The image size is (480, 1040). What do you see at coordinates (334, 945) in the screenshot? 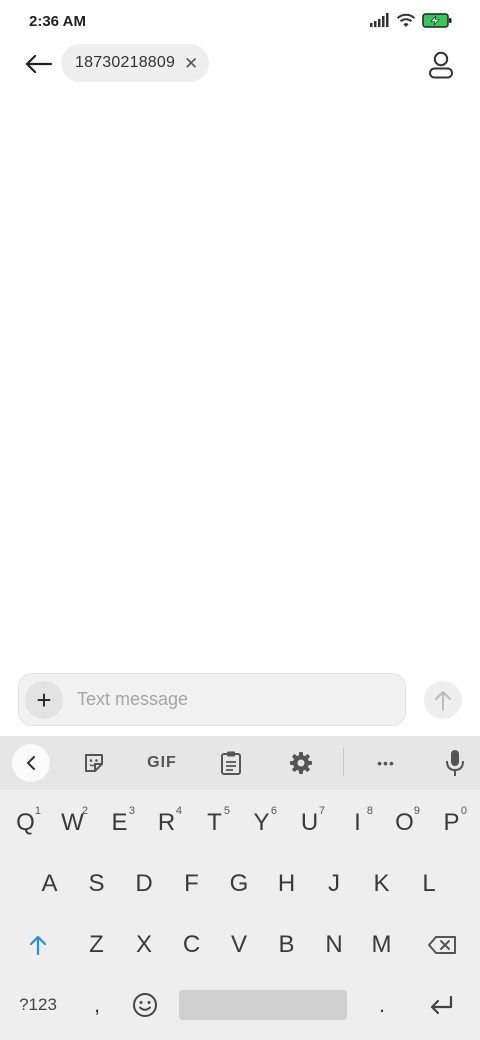
I see `key-n: N` at bounding box center [334, 945].